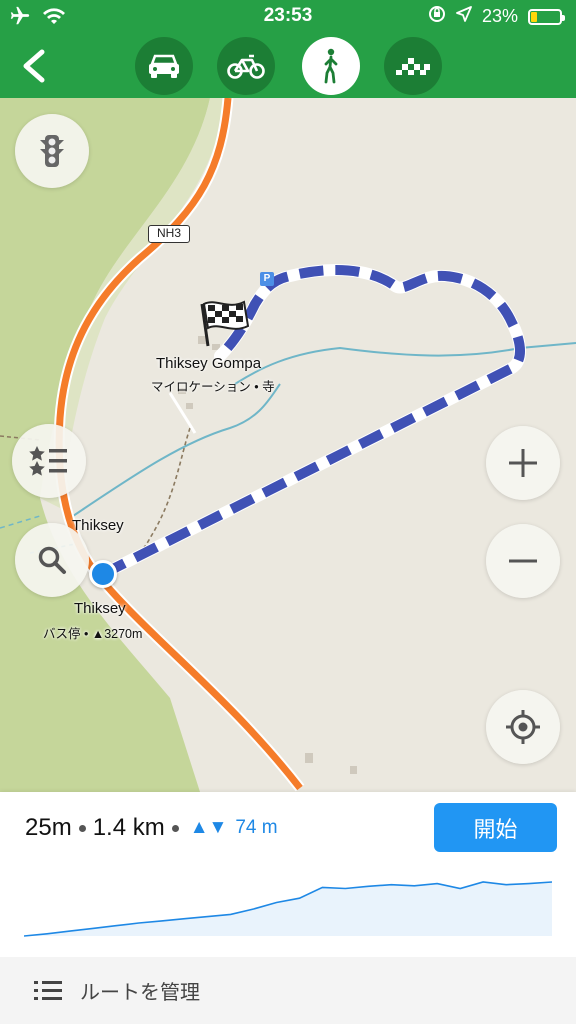 The width and height of the screenshot is (576, 1024). What do you see at coordinates (224, 324) in the screenshot?
I see `destination-flag-icon` at bounding box center [224, 324].